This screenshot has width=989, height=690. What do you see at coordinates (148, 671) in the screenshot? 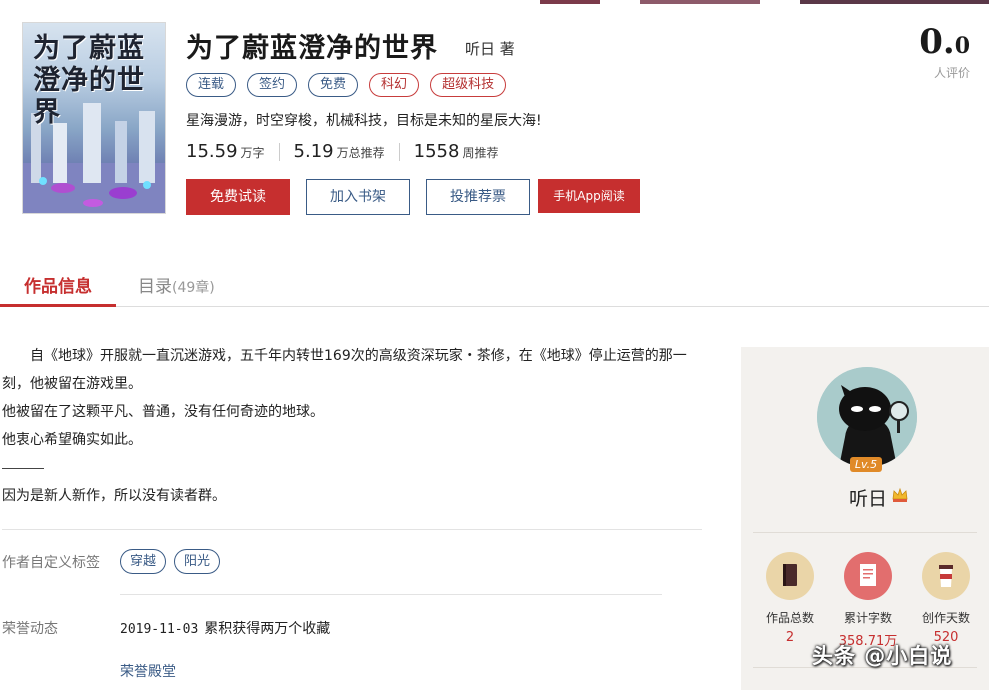
I see `hall-of-honor-link: 荣誉殿堂` at bounding box center [148, 671].